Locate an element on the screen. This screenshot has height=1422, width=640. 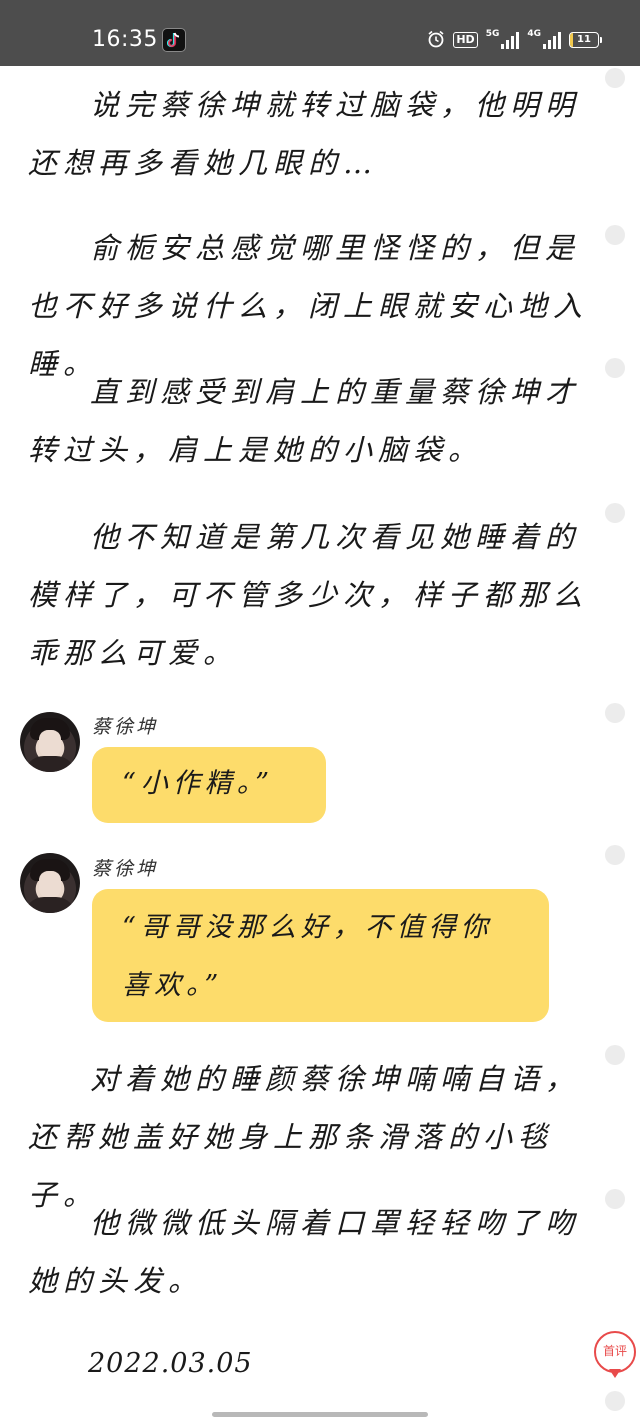
battery-icon: 11 is located at coordinates (584, 40).